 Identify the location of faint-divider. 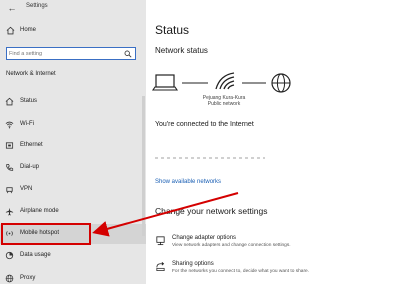
(210, 158).